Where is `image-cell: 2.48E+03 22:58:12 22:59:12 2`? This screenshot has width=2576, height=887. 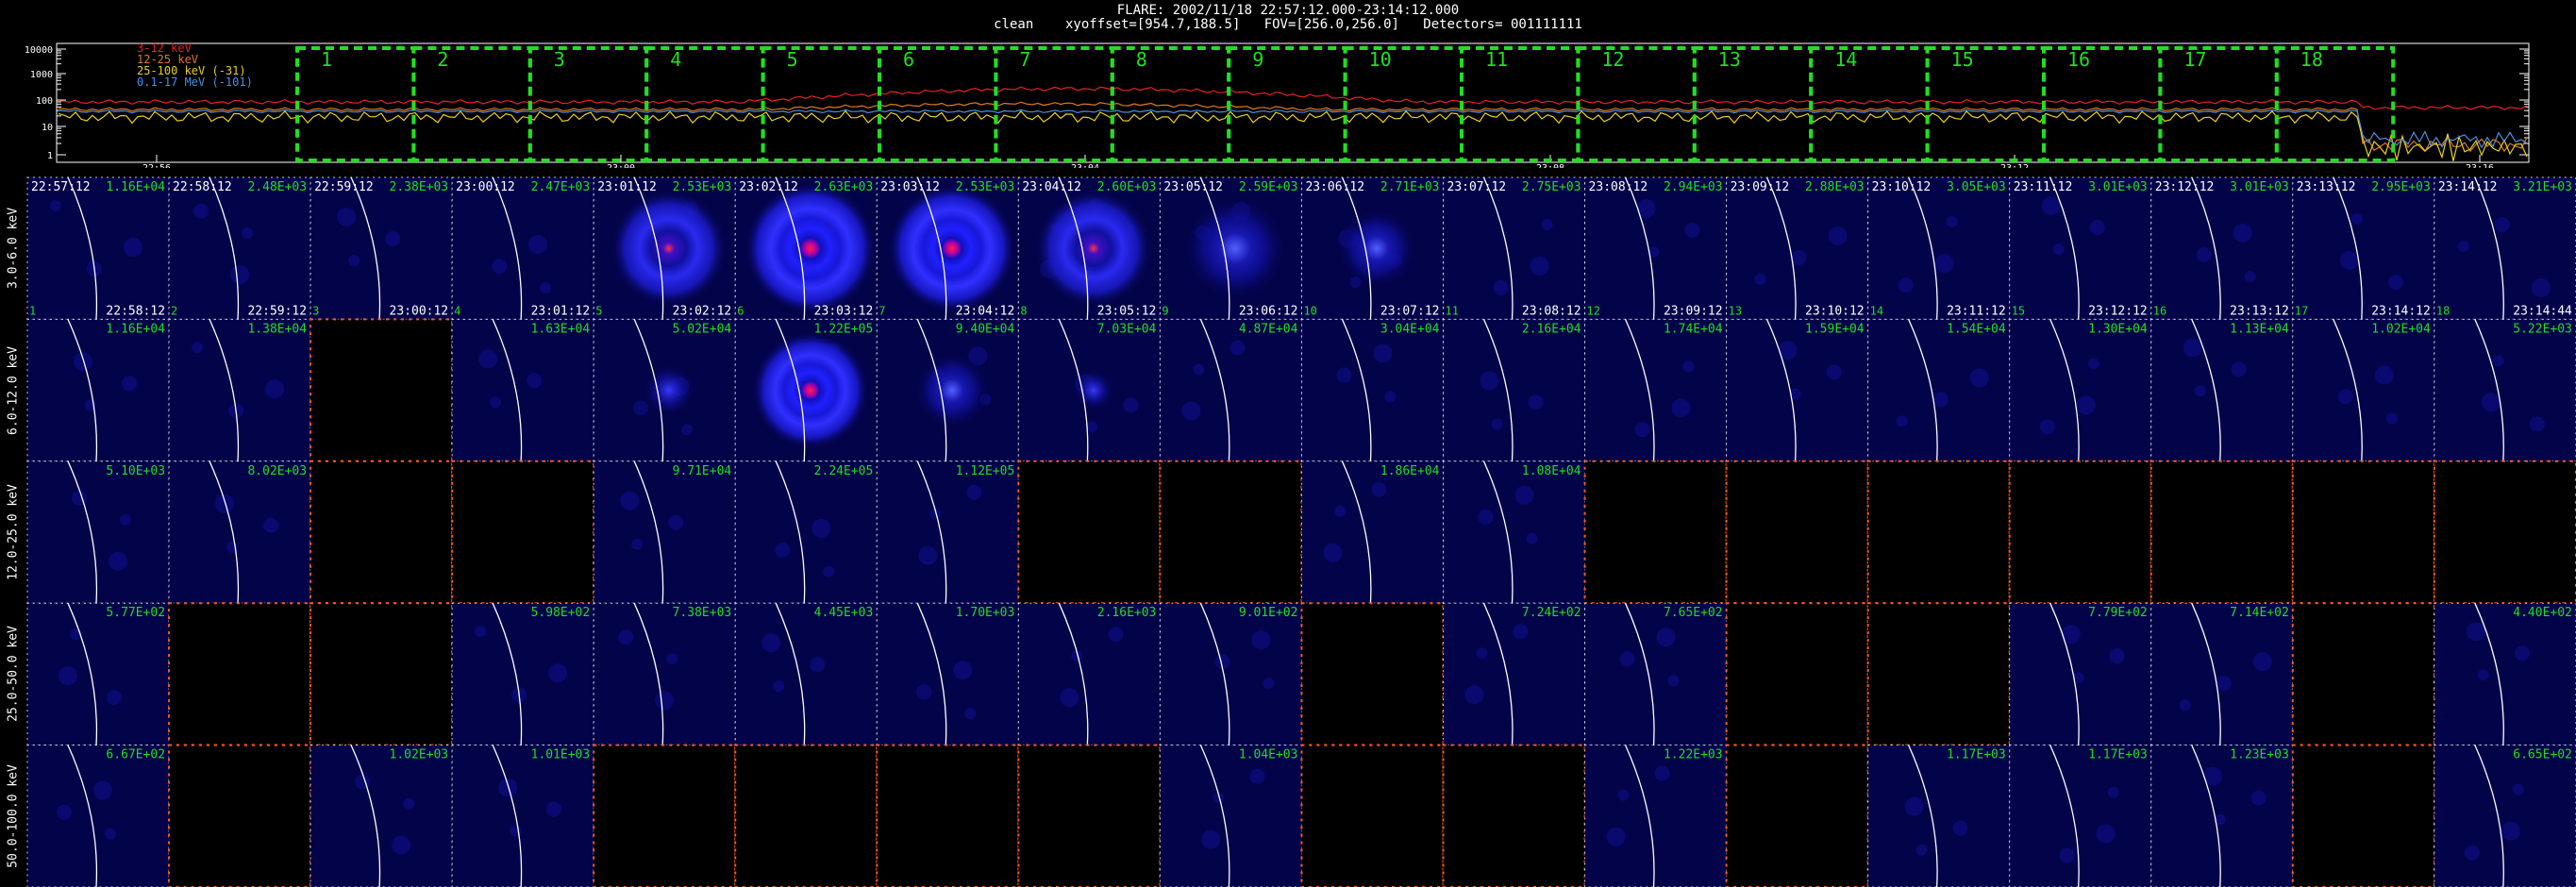
image-cell: 2.48E+03 22:58:12 22:59:12 2 is located at coordinates (239, 248).